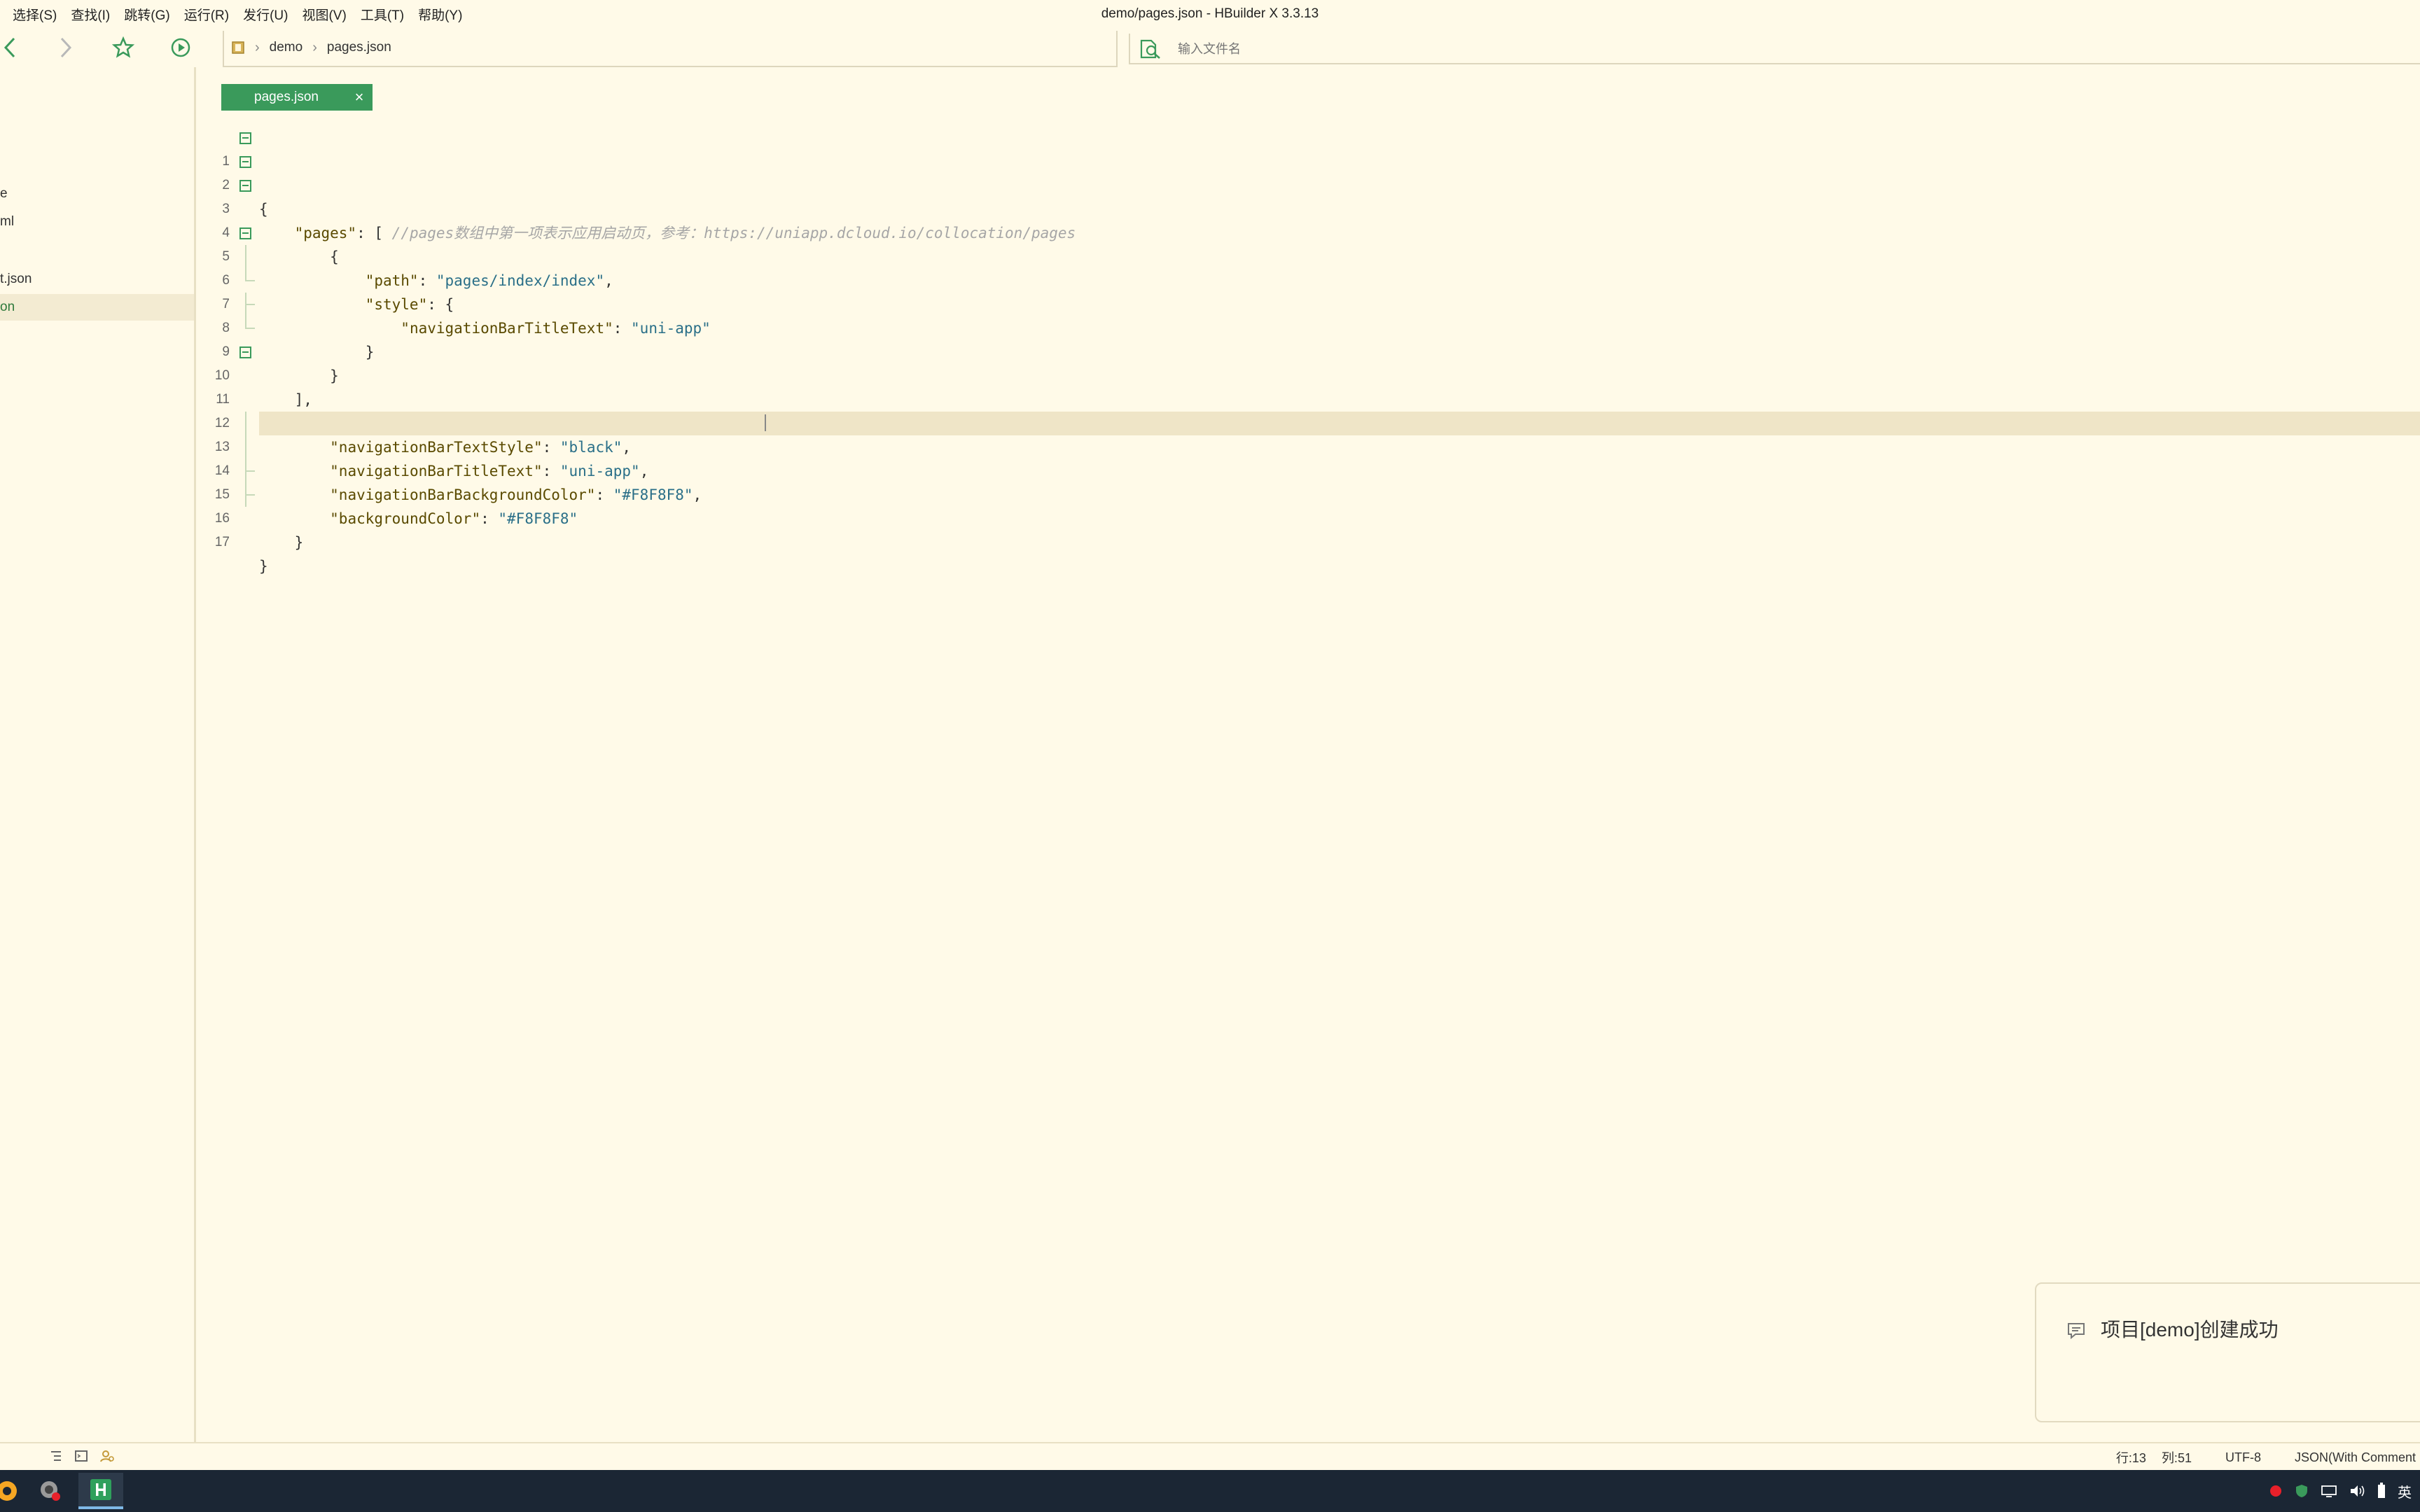  Describe the element at coordinates (2176, 1458) in the screenshot. I see `status-column: 列:51` at that location.